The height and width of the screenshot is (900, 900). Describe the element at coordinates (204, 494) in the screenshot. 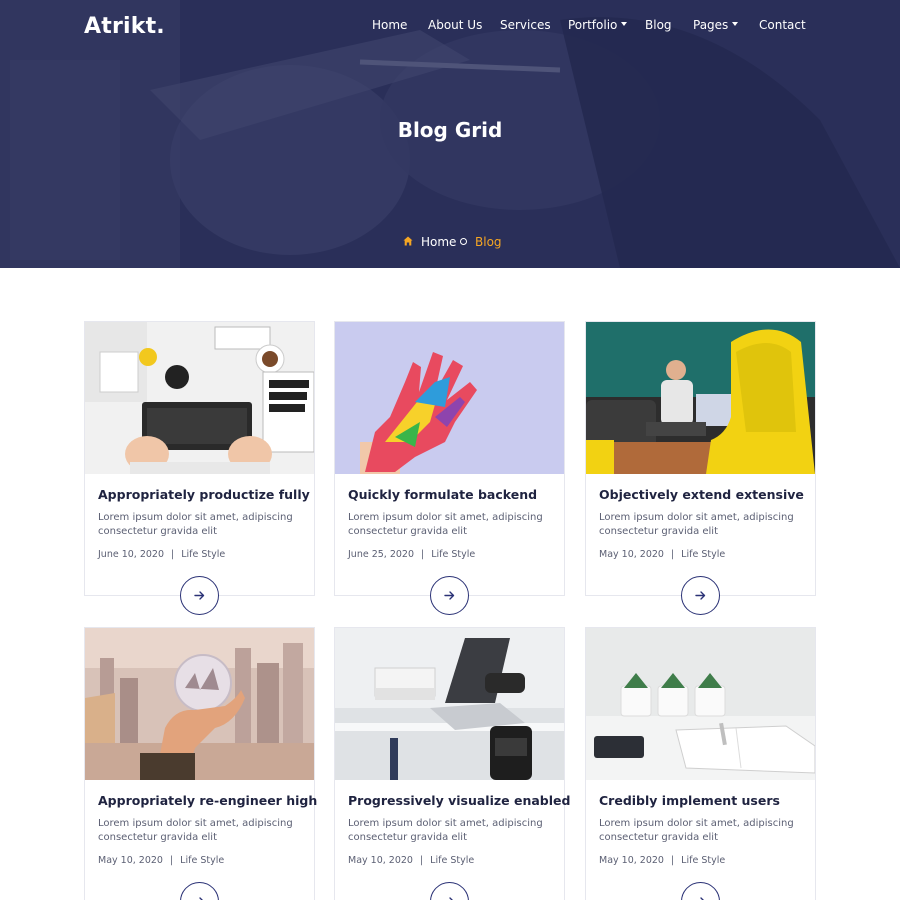

I see `post-title: Appropriately productize fully` at that location.